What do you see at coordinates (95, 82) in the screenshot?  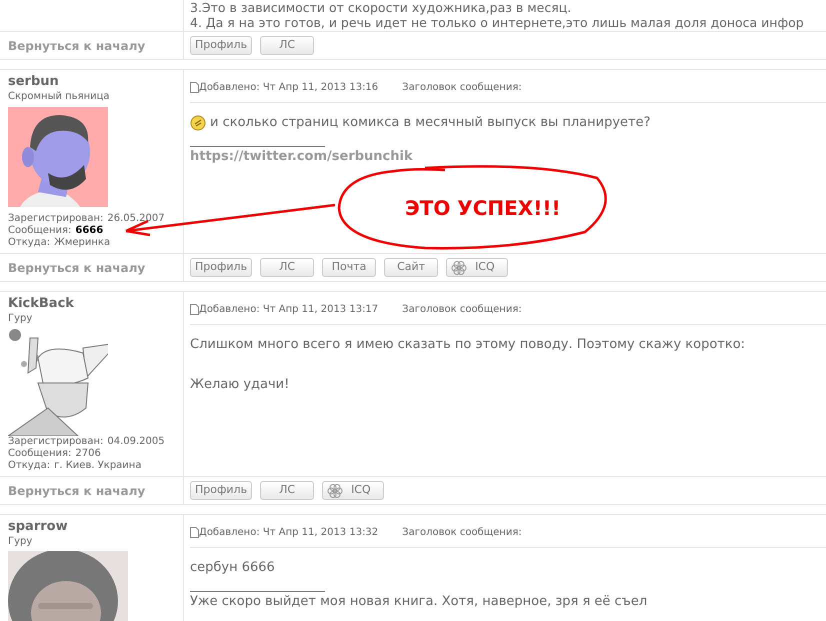 I see `username: serbun` at bounding box center [95, 82].